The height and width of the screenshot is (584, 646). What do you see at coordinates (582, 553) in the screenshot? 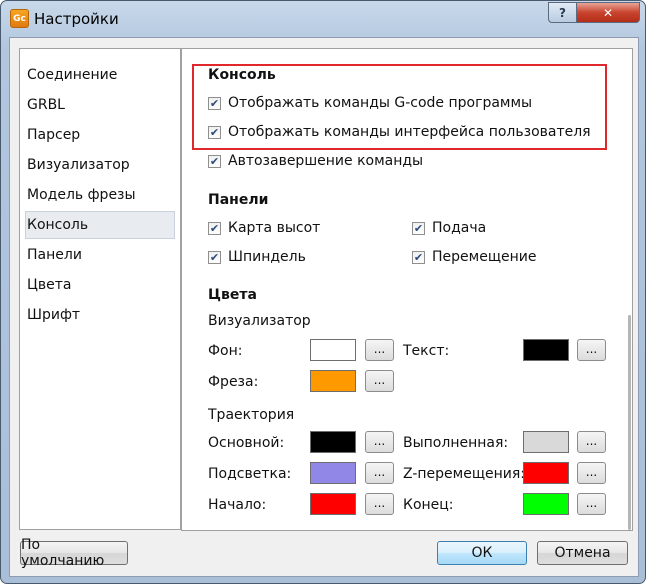
I see `cancel-button: Отмена` at bounding box center [582, 553].